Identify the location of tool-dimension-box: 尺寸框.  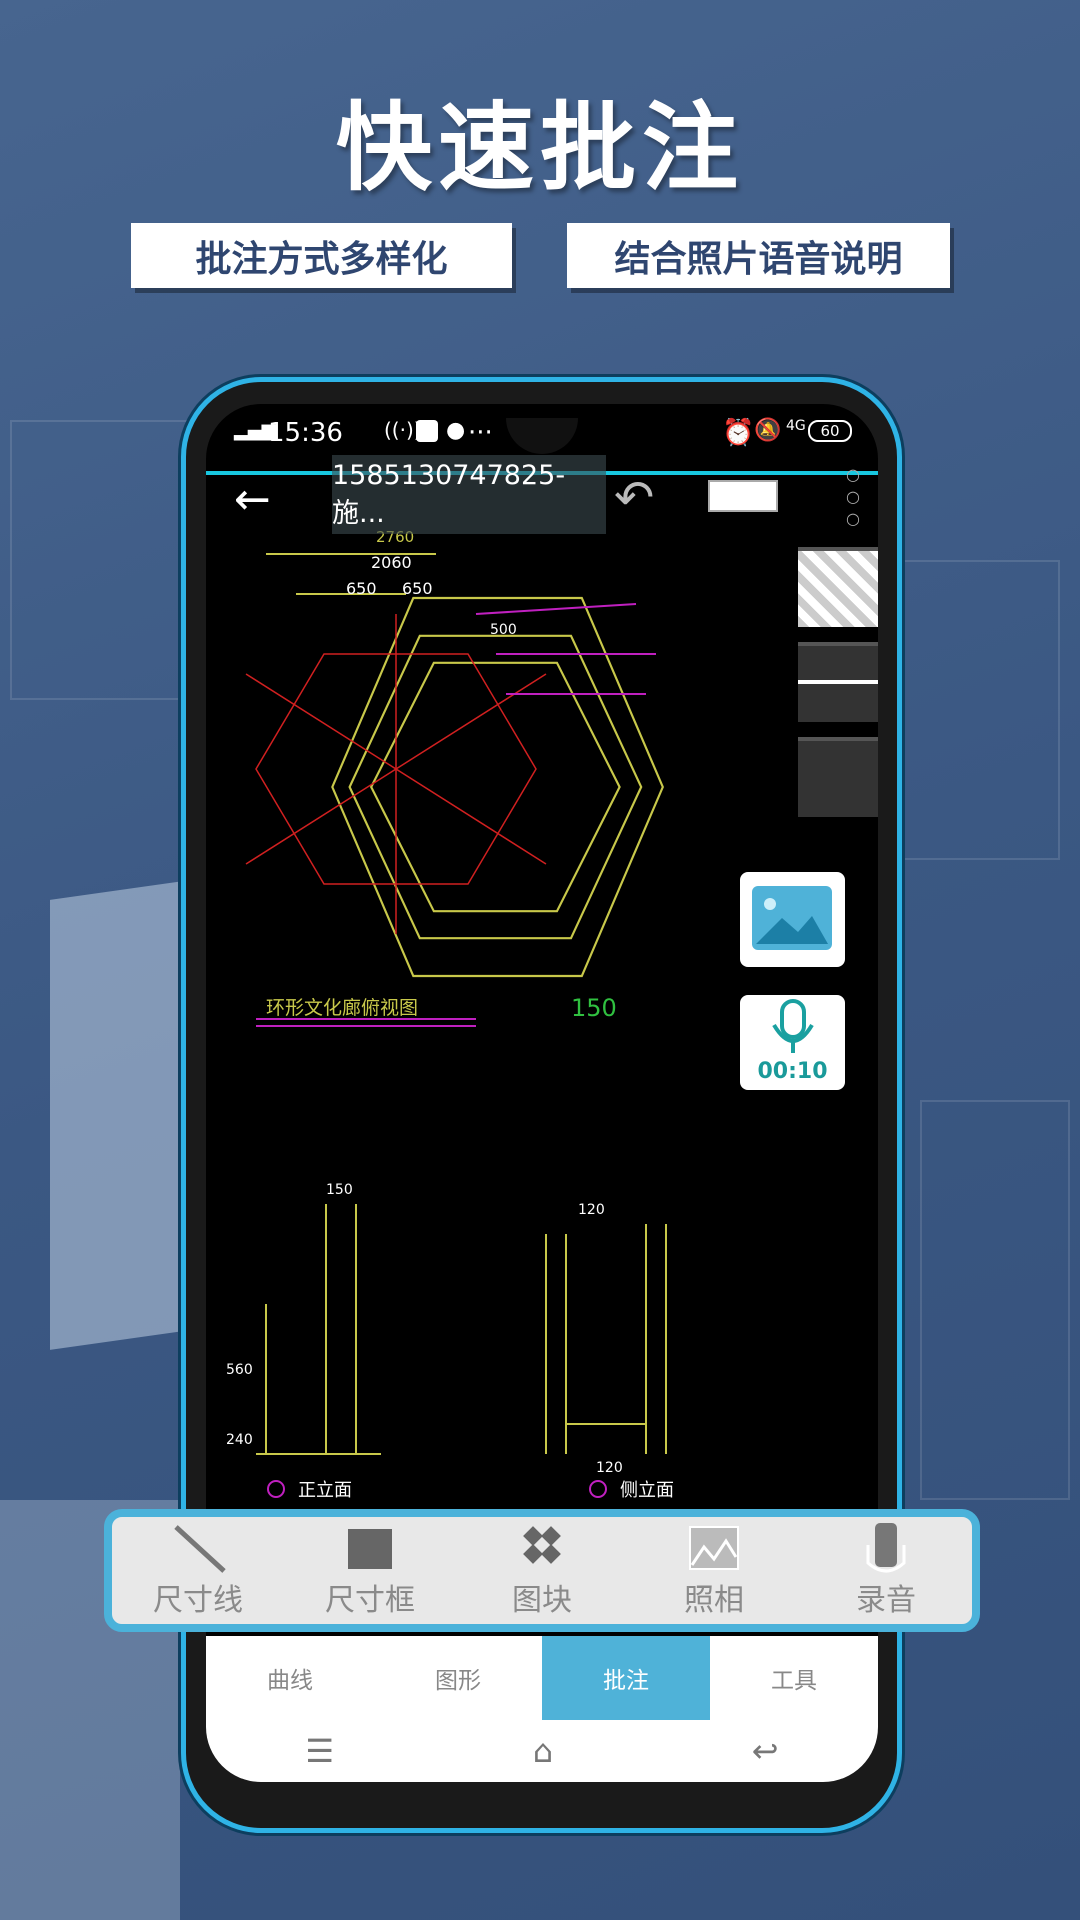
(370, 1571).